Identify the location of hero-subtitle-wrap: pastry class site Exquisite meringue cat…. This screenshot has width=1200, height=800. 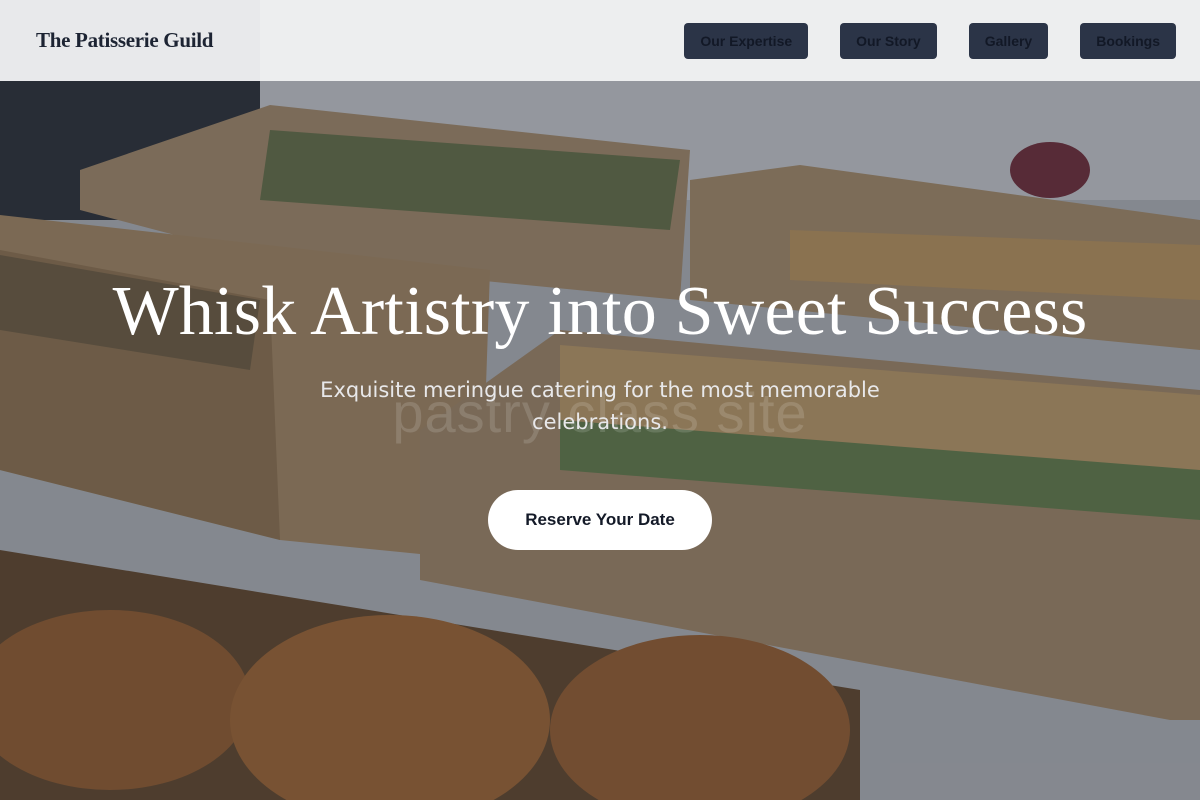
(600, 409).